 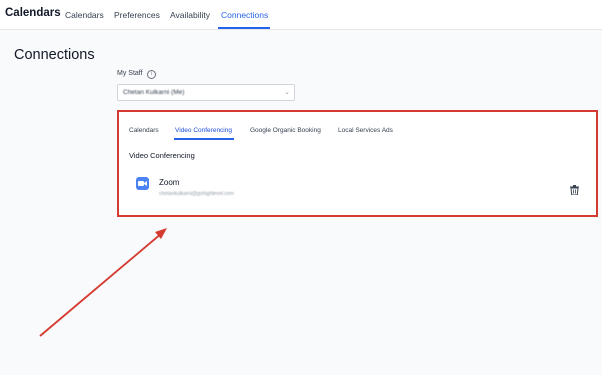 What do you see at coordinates (103, 282) in the screenshot?
I see `annotation-arrow` at bounding box center [103, 282].